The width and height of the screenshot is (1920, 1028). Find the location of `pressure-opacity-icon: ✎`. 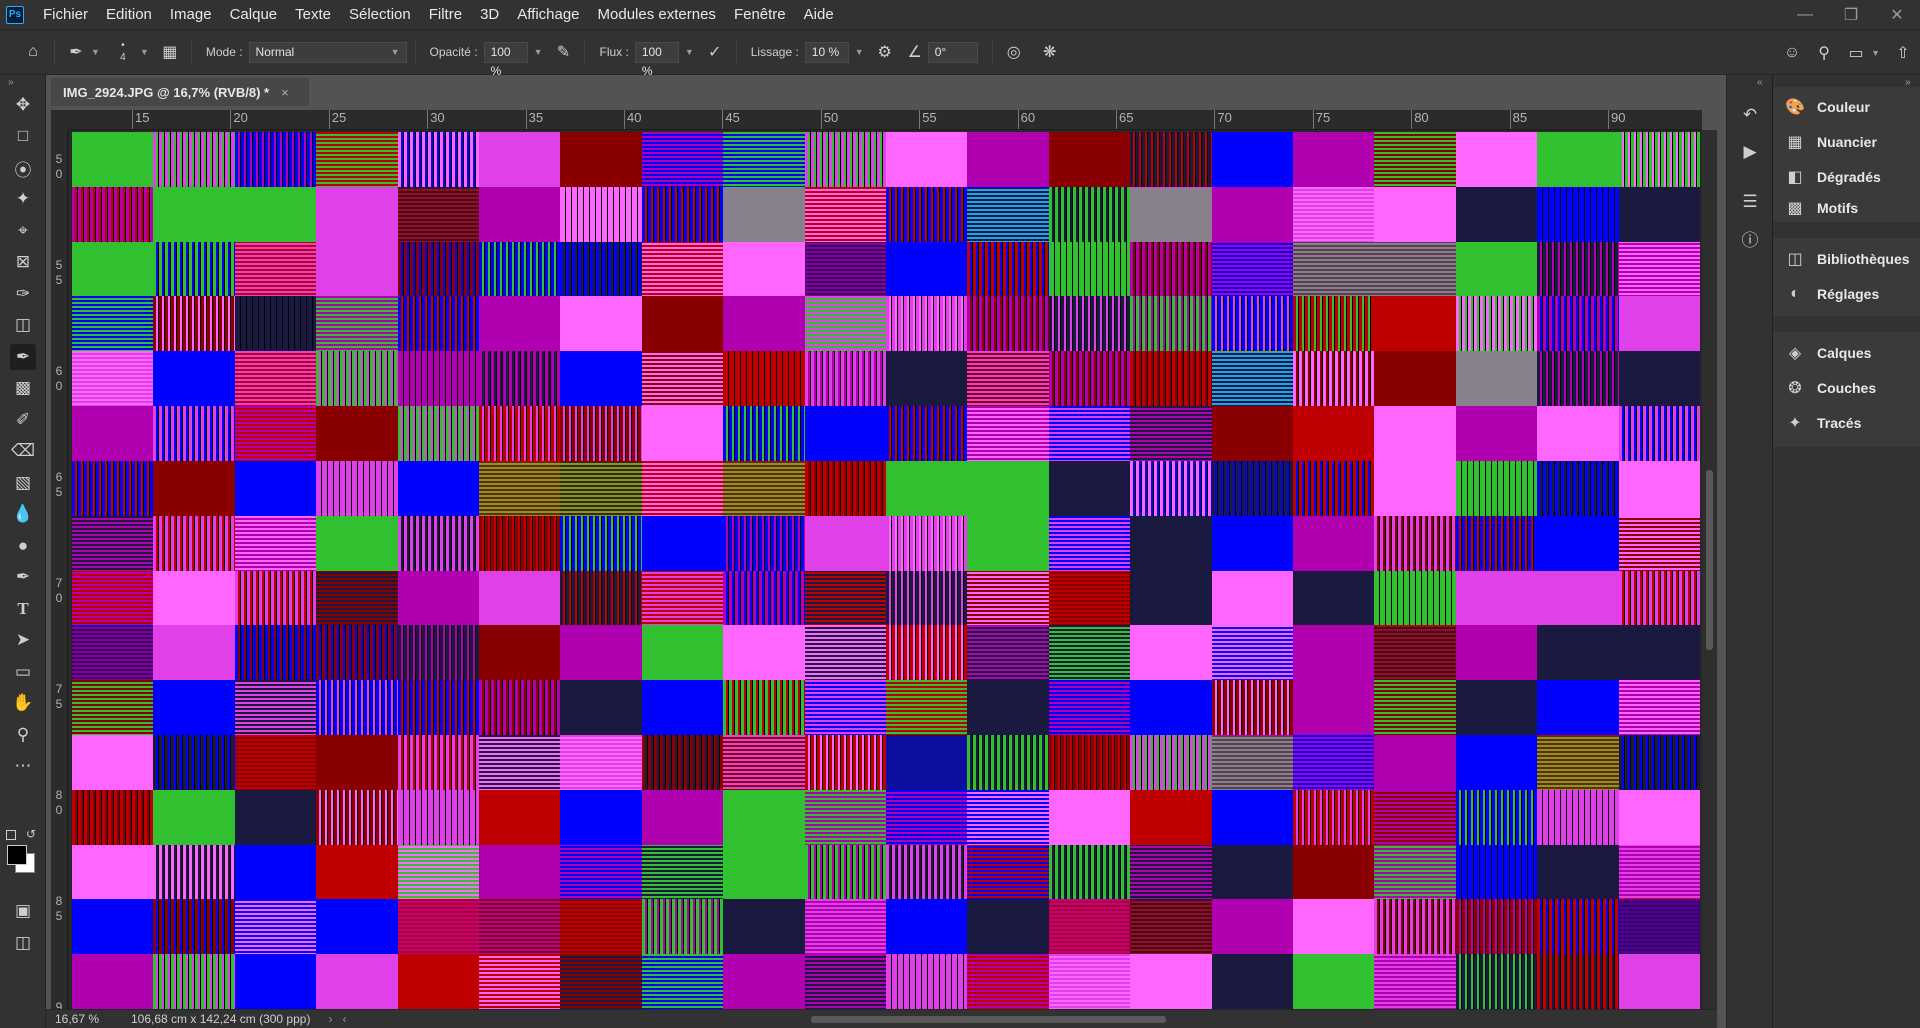

pressure-opacity-icon: ✎ is located at coordinates (563, 52).